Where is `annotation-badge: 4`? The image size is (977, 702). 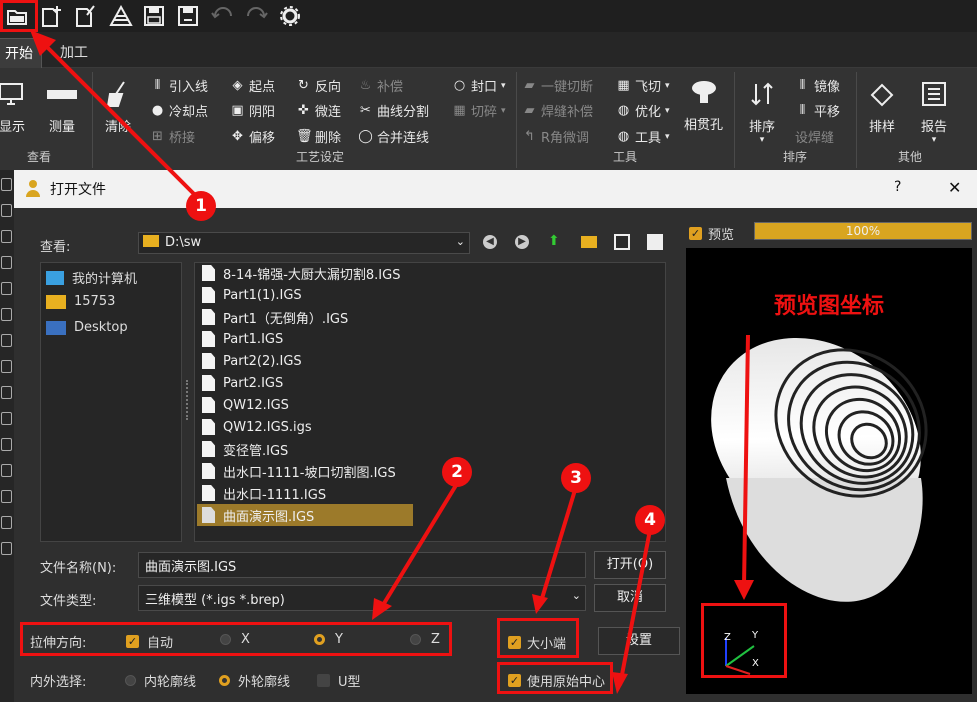
annotation-badge: 4 is located at coordinates (650, 520).